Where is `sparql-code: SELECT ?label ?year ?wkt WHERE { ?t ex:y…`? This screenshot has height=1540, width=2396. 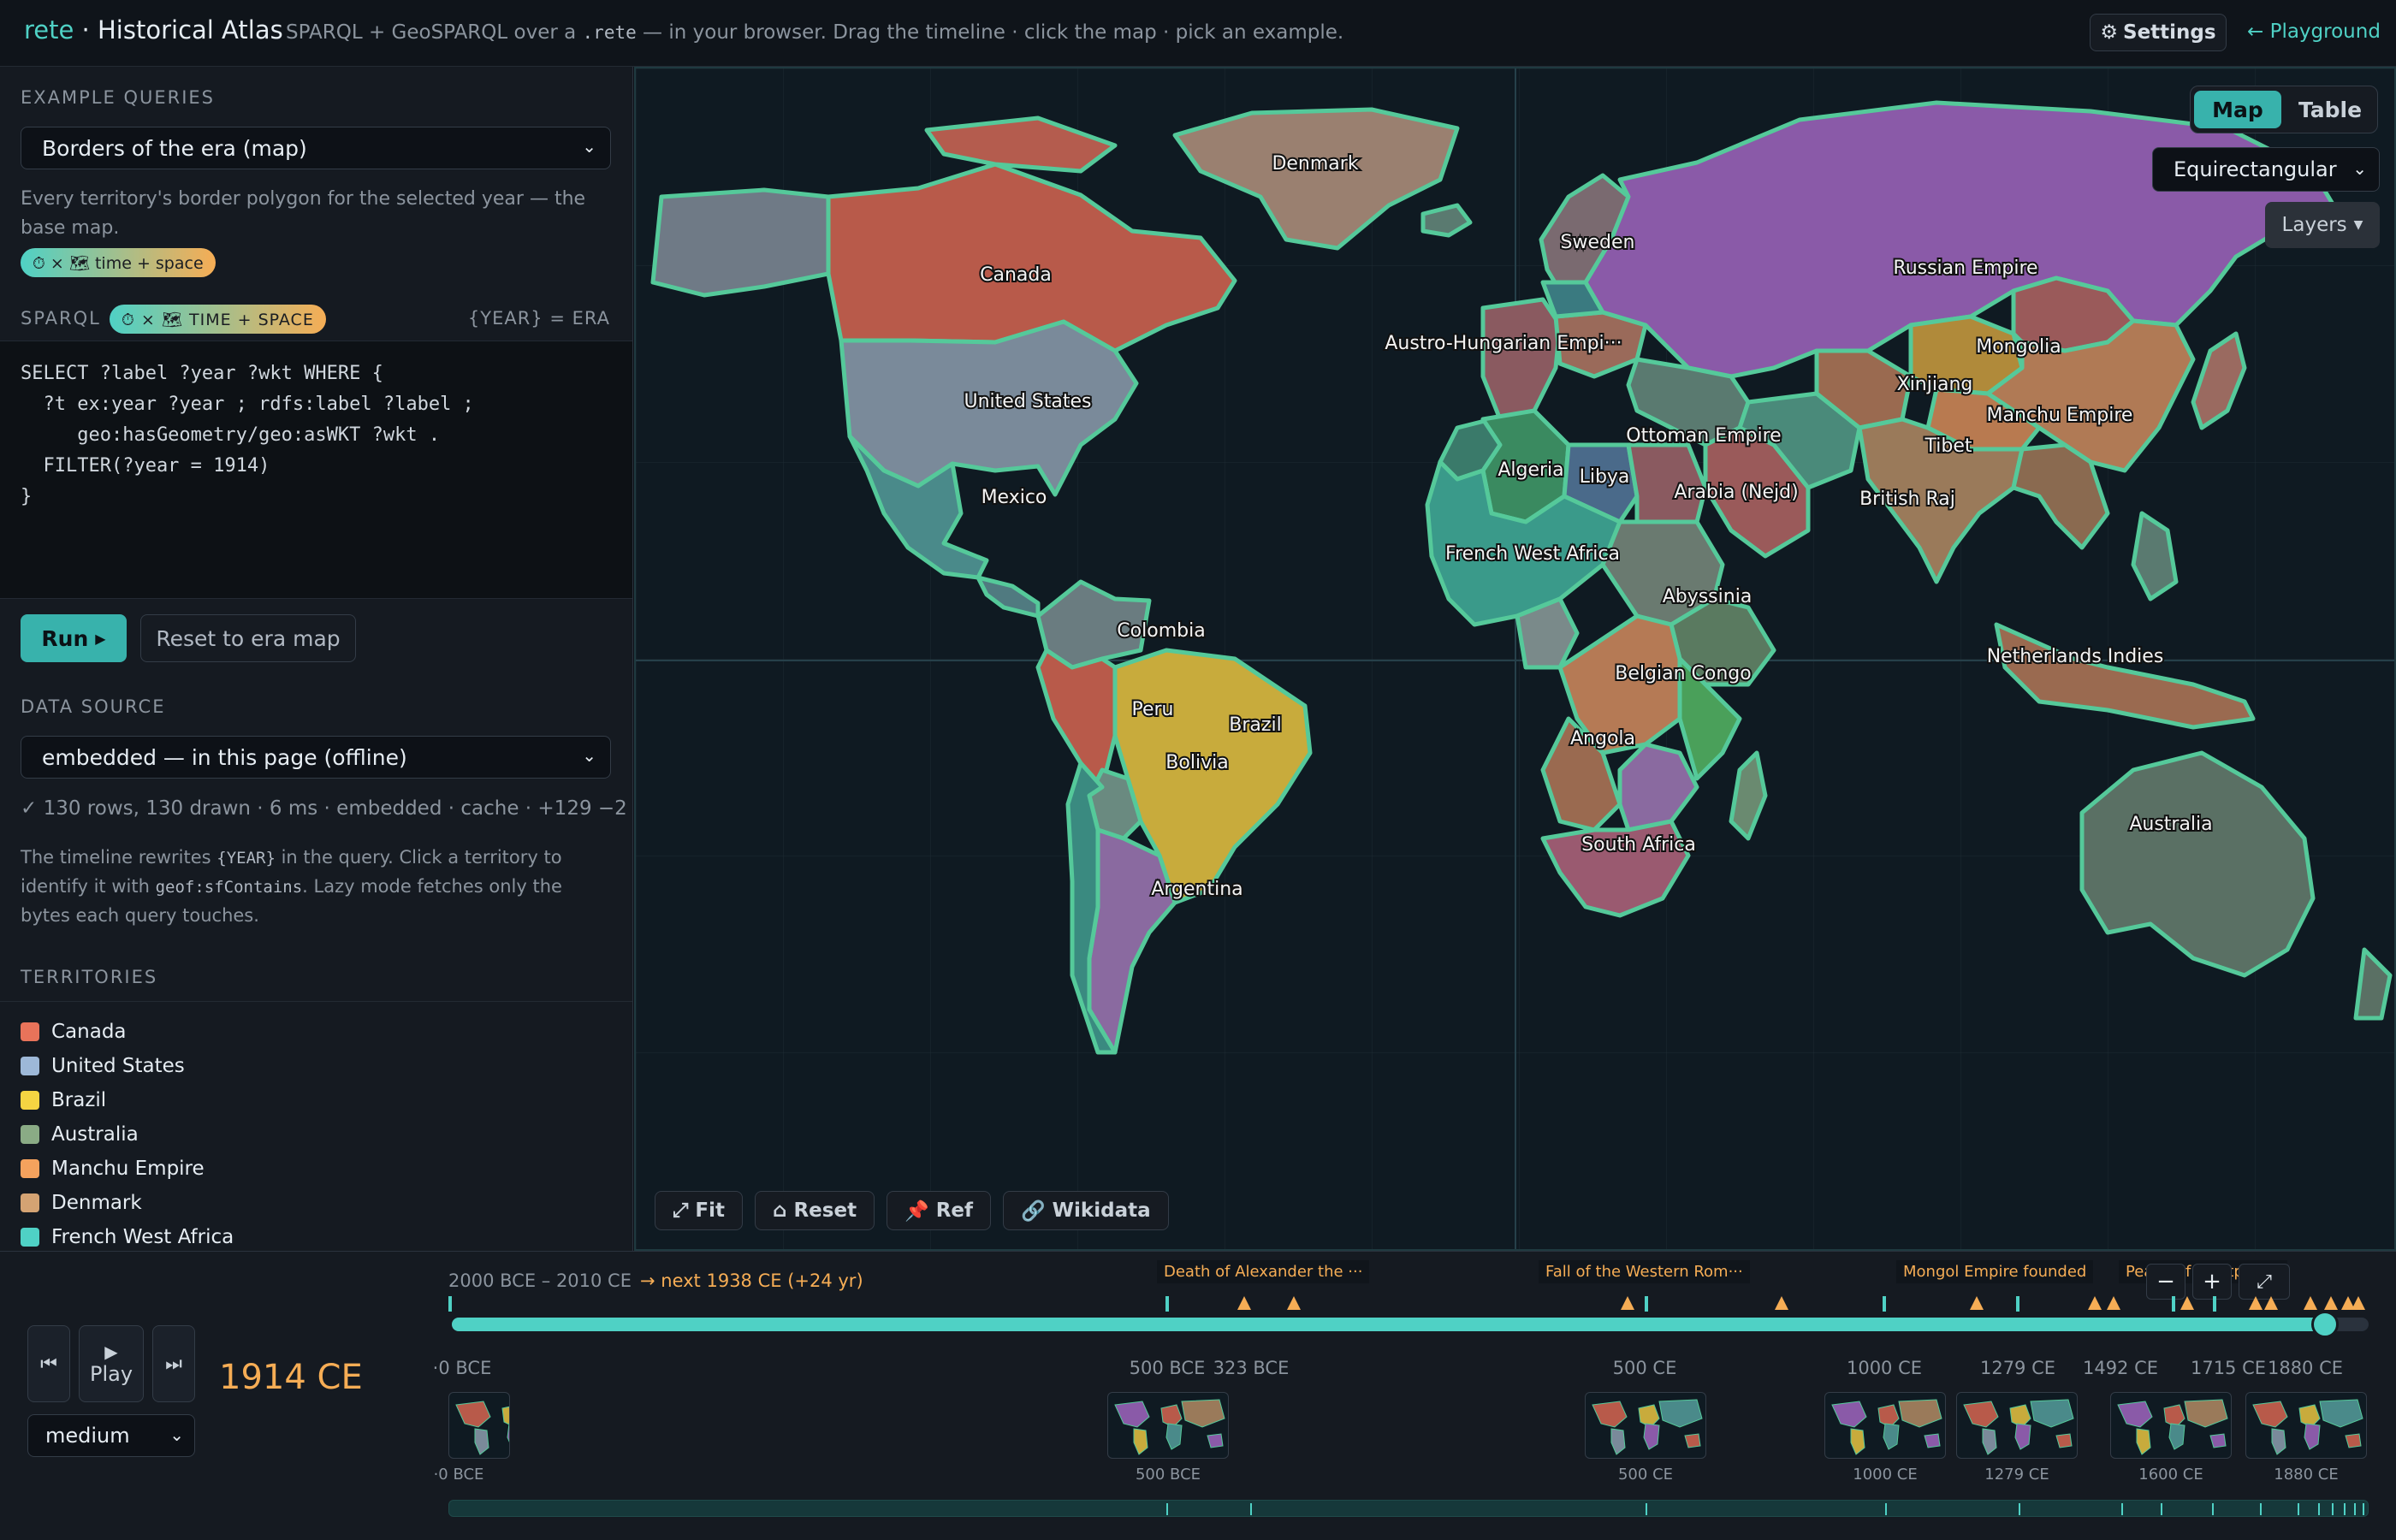 sparql-code: SELECT ?label ?year ?wkt WHERE { ?t ex:y… is located at coordinates (317, 435).